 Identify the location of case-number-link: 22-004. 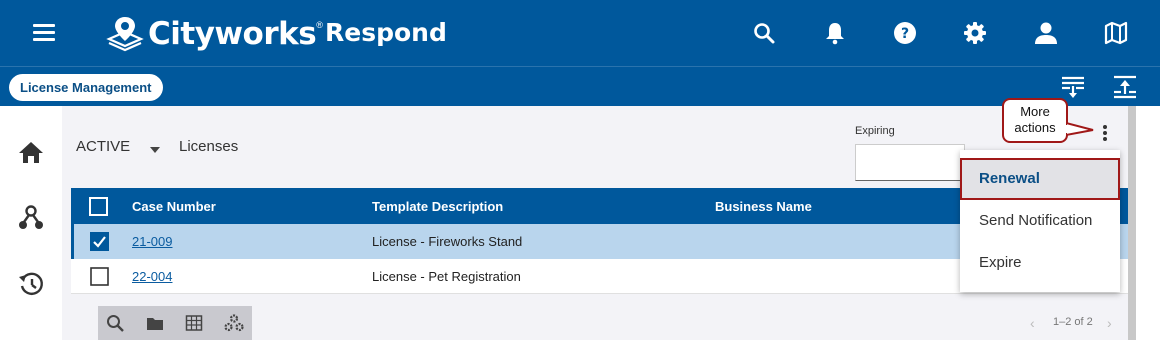
(152, 276).